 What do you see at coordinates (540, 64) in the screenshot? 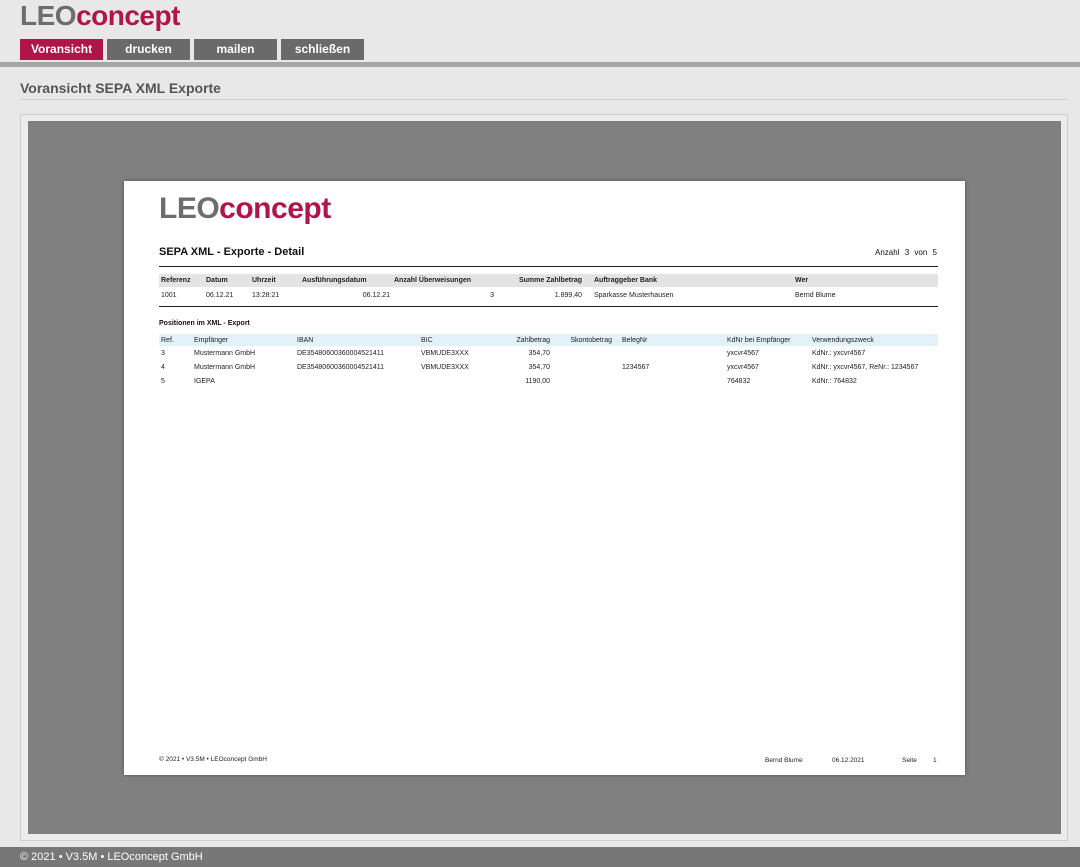
I see `header-divider` at bounding box center [540, 64].